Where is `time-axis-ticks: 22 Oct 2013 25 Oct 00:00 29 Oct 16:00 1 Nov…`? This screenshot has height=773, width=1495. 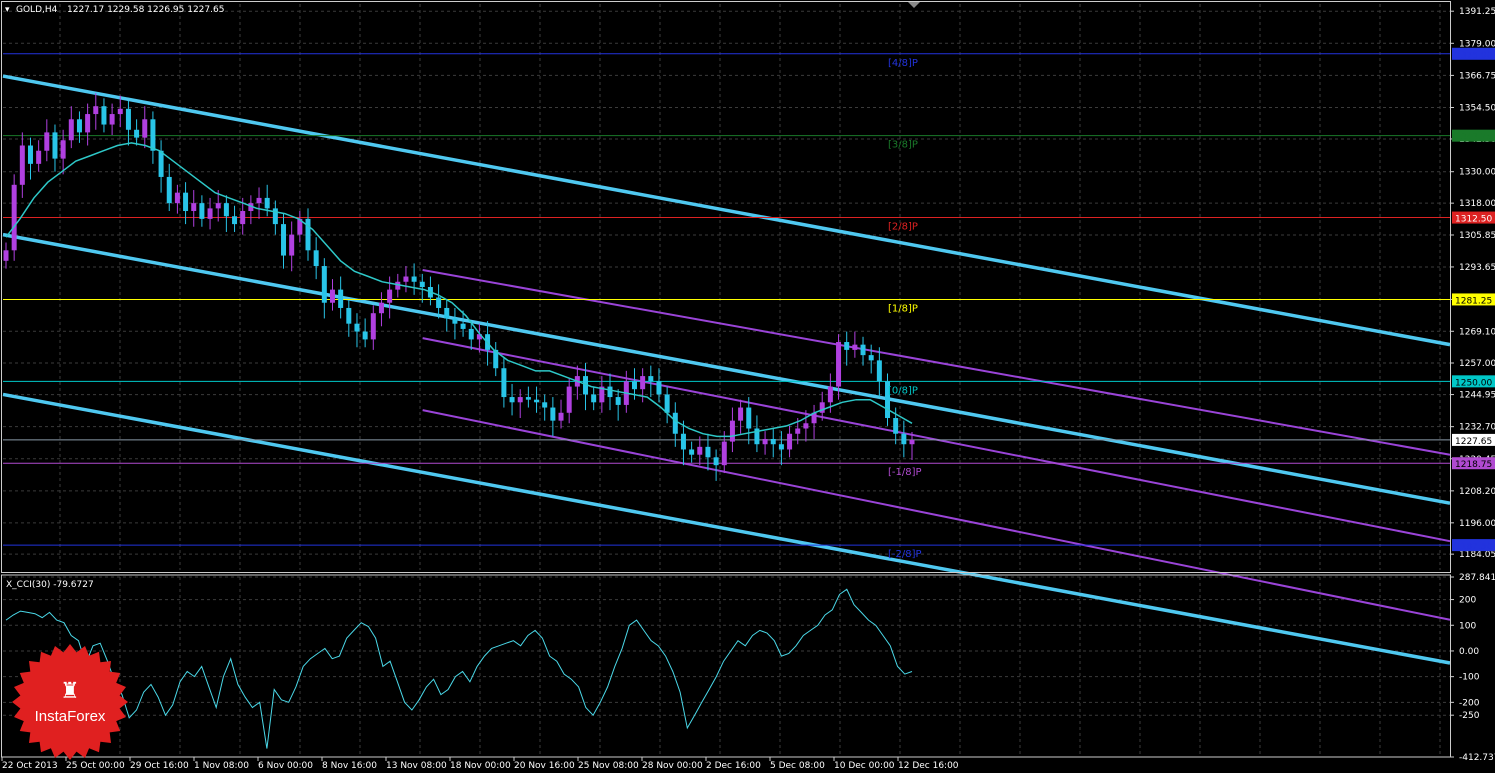 time-axis-ticks: 22 Oct 2013 25 Oct 00:00 29 Oct 16:00 1 Nov… is located at coordinates (480, 764).